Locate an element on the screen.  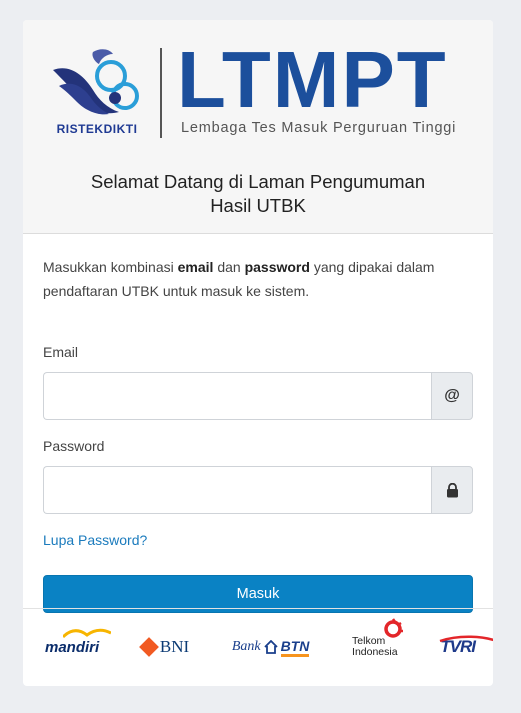
intro-text: Masukkan kombinasi is located at coordinates (110, 267).